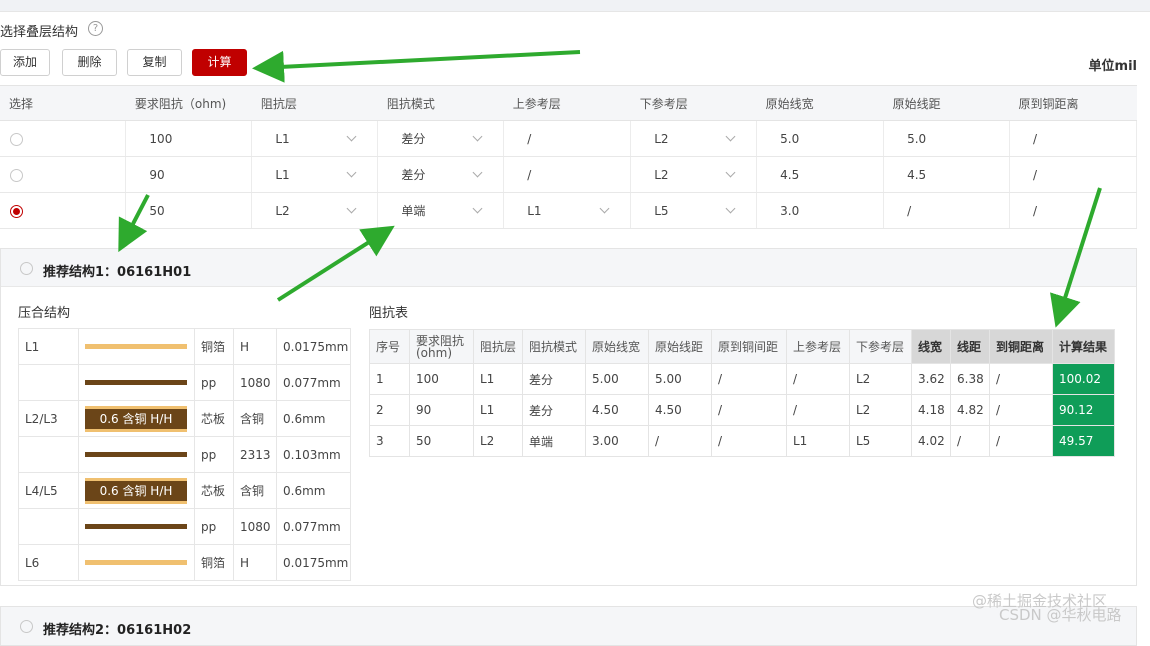  I want to click on material: 铜箔, so click(214, 346).